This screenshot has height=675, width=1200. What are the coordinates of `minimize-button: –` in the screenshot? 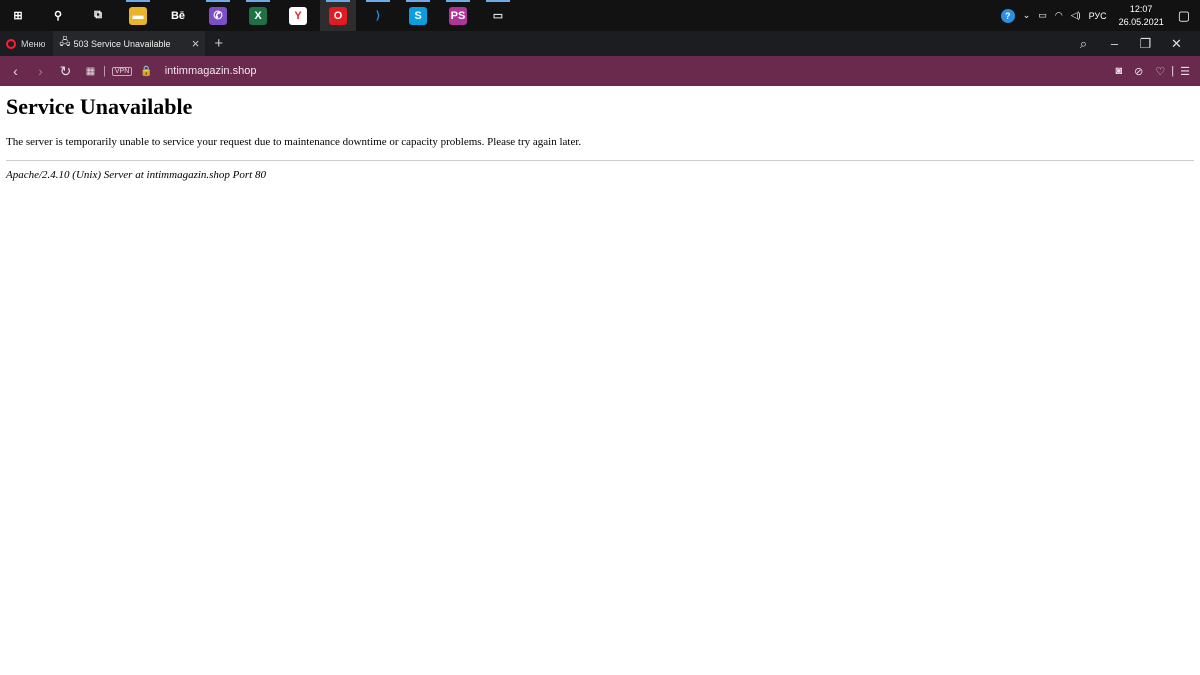 It's located at (1114, 43).